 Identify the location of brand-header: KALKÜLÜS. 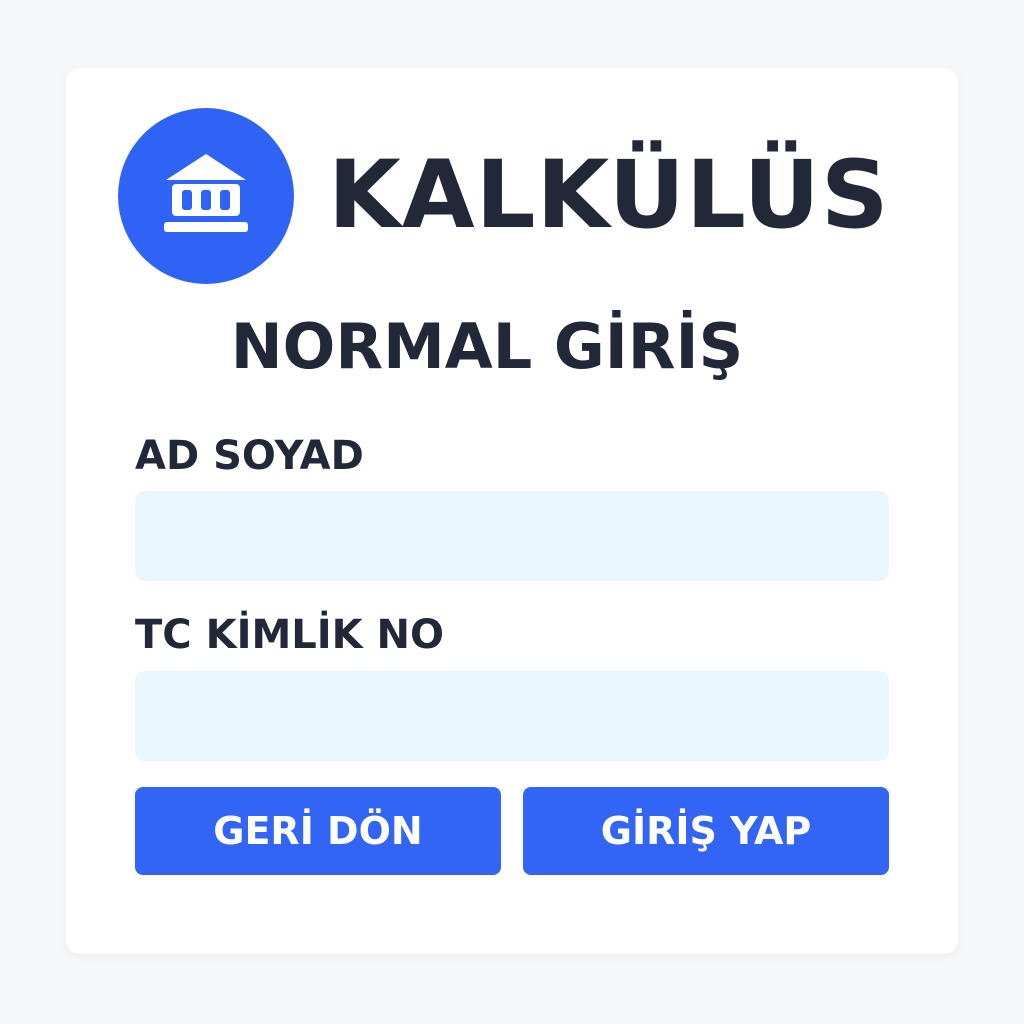
(504, 196).